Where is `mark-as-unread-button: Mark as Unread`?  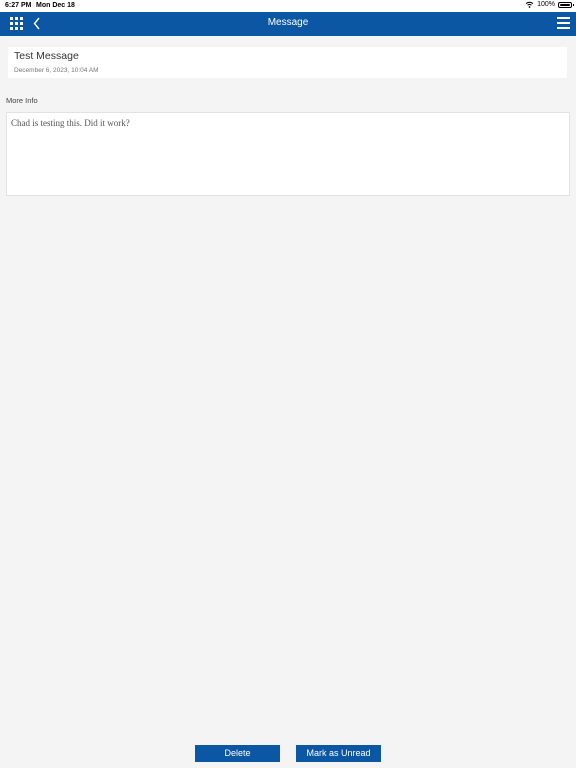
mark-as-unread-button: Mark as Unread is located at coordinates (338, 753).